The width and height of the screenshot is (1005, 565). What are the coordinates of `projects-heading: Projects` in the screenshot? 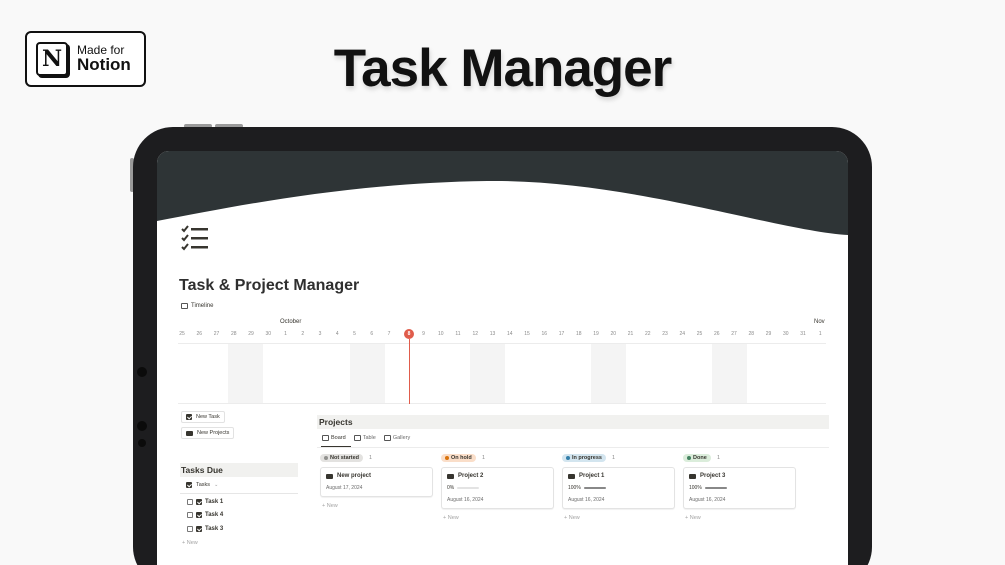 It's located at (573, 422).